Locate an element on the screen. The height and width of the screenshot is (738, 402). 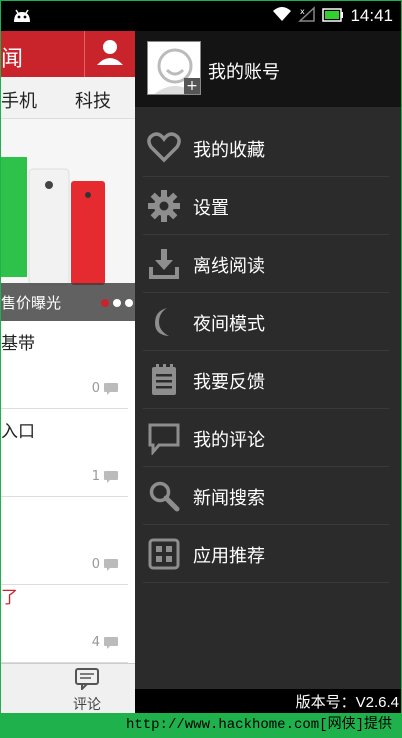
menu-item-favorites: 我的收藏 is located at coordinates (266, 148).